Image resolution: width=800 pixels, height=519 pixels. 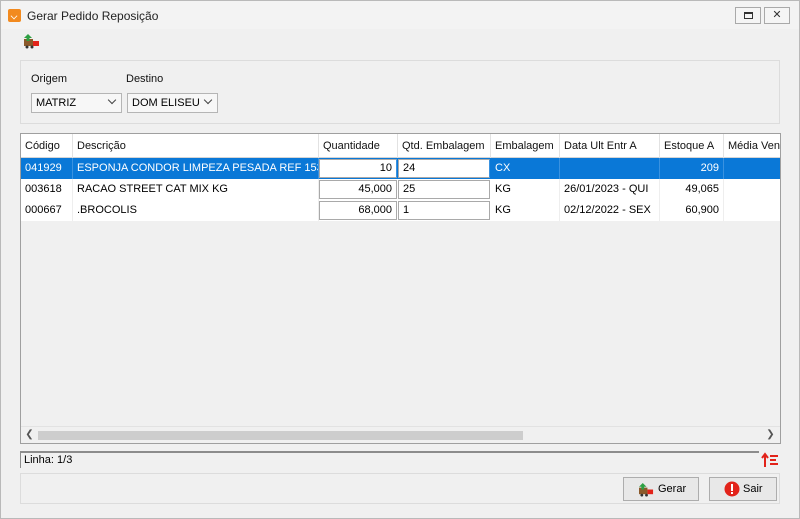 What do you see at coordinates (389, 459) in the screenshot?
I see `status-bar: Linha: 1/3` at bounding box center [389, 459].